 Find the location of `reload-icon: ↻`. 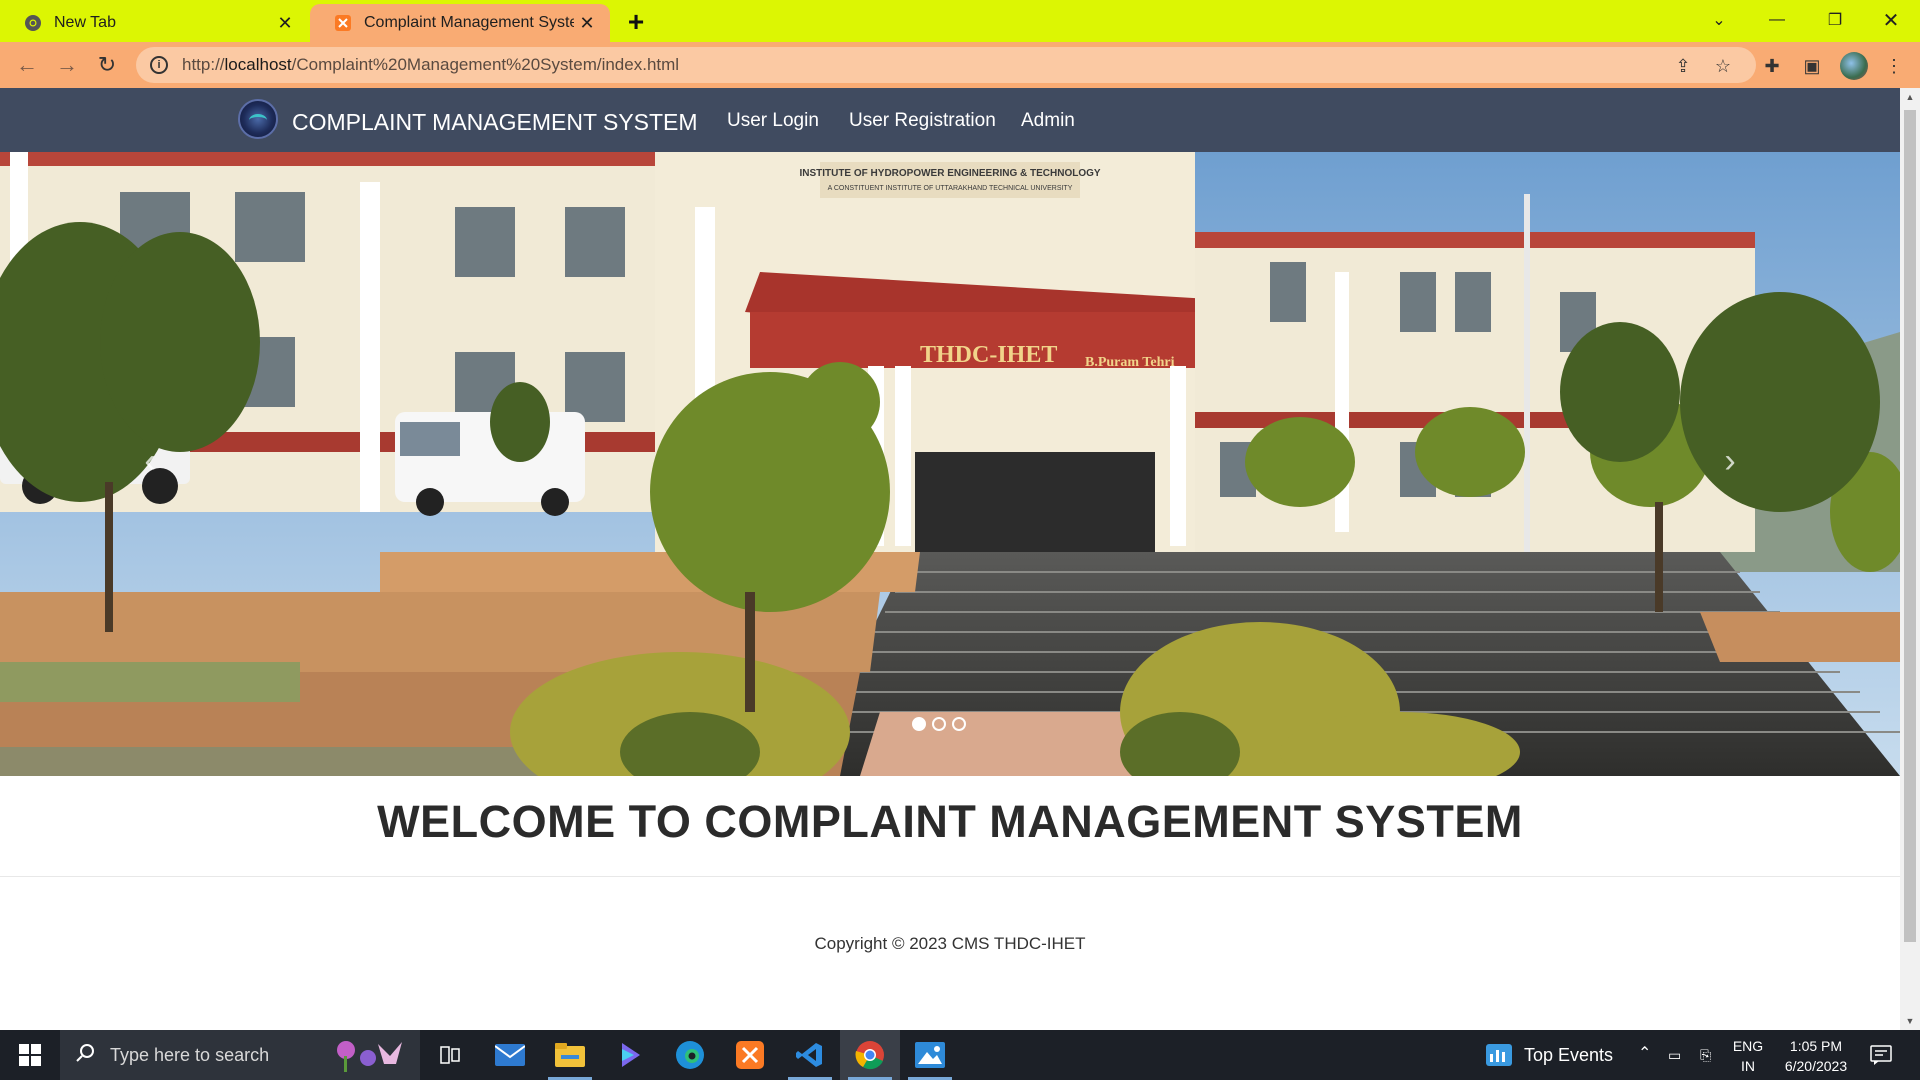

reload-icon: ↻ is located at coordinates (107, 65).